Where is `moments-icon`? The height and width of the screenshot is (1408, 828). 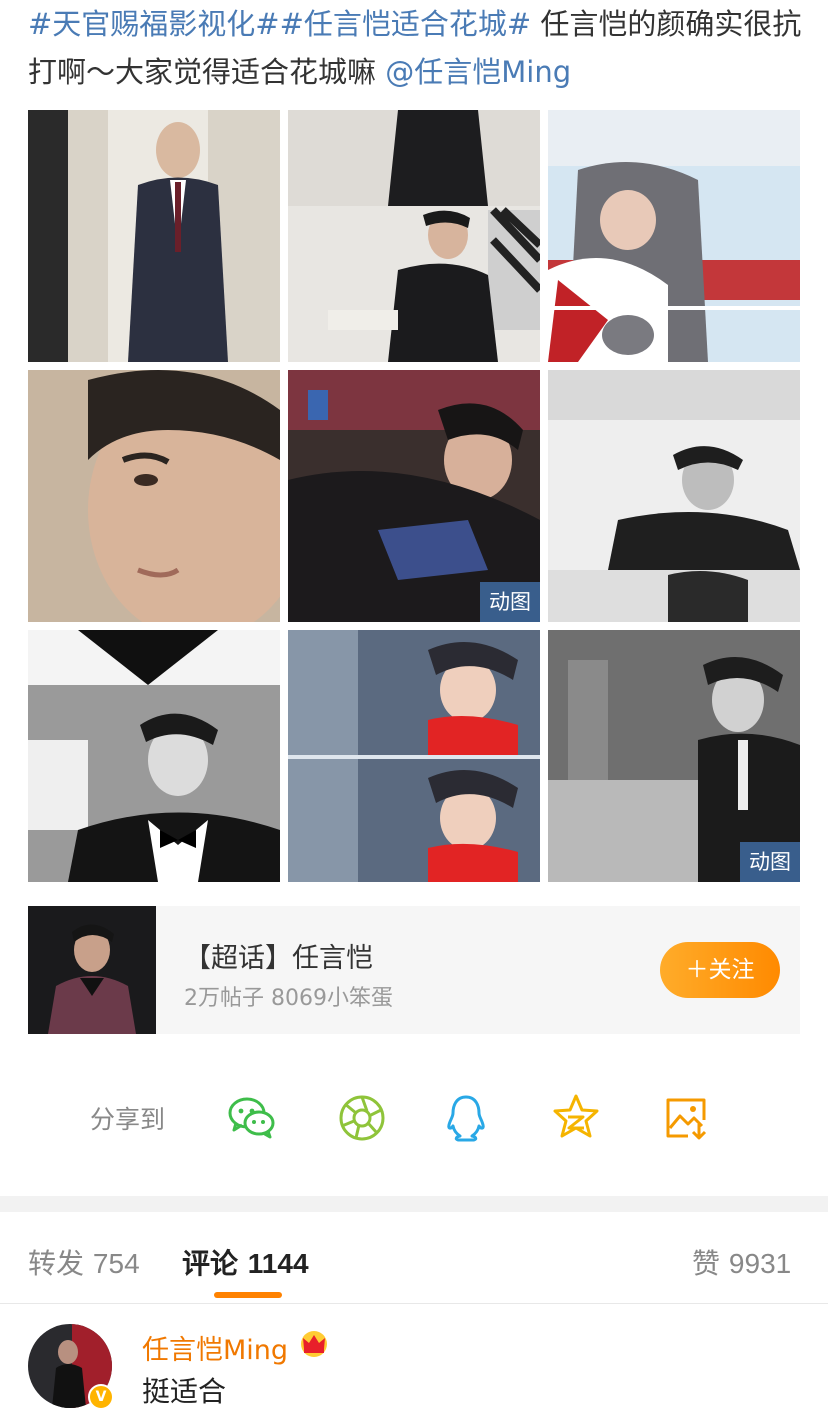 moments-icon is located at coordinates (362, 1118).